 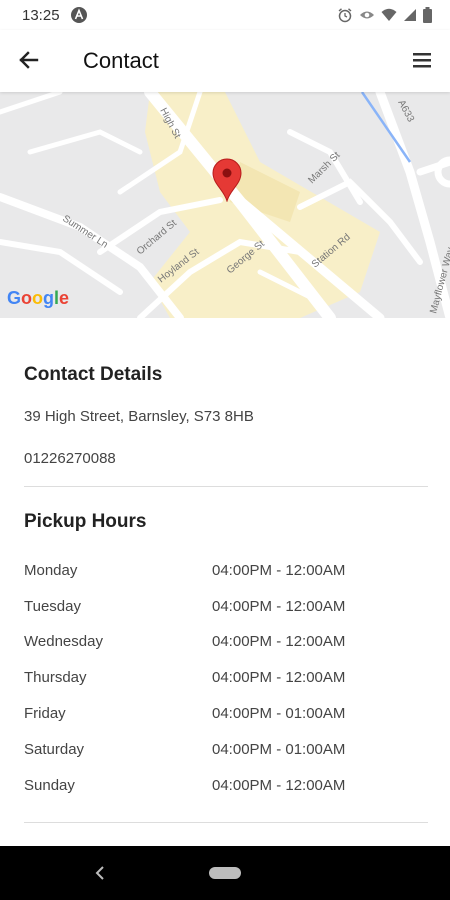 I want to click on battery-icon, so click(x=427, y=15).